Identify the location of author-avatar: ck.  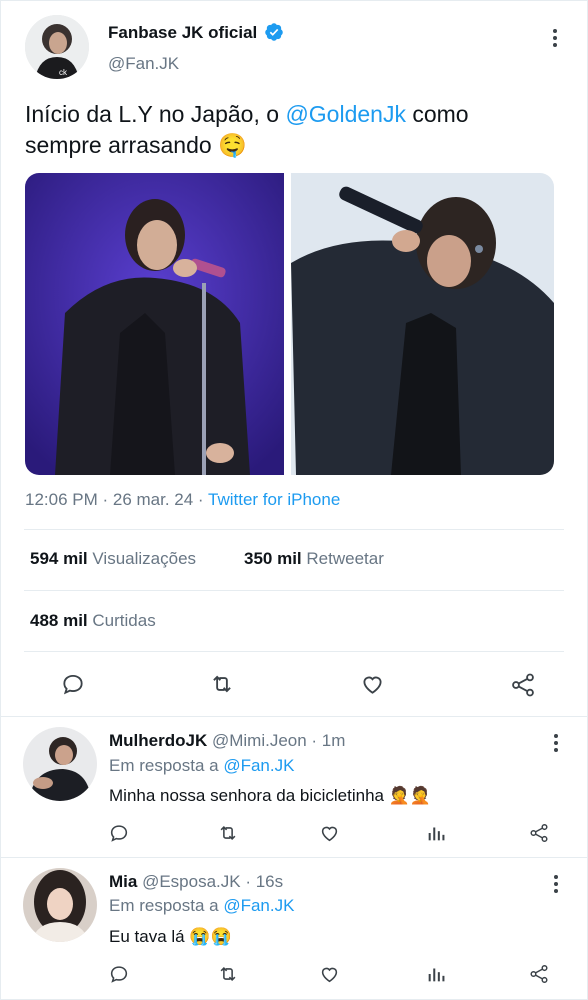
(57, 47).